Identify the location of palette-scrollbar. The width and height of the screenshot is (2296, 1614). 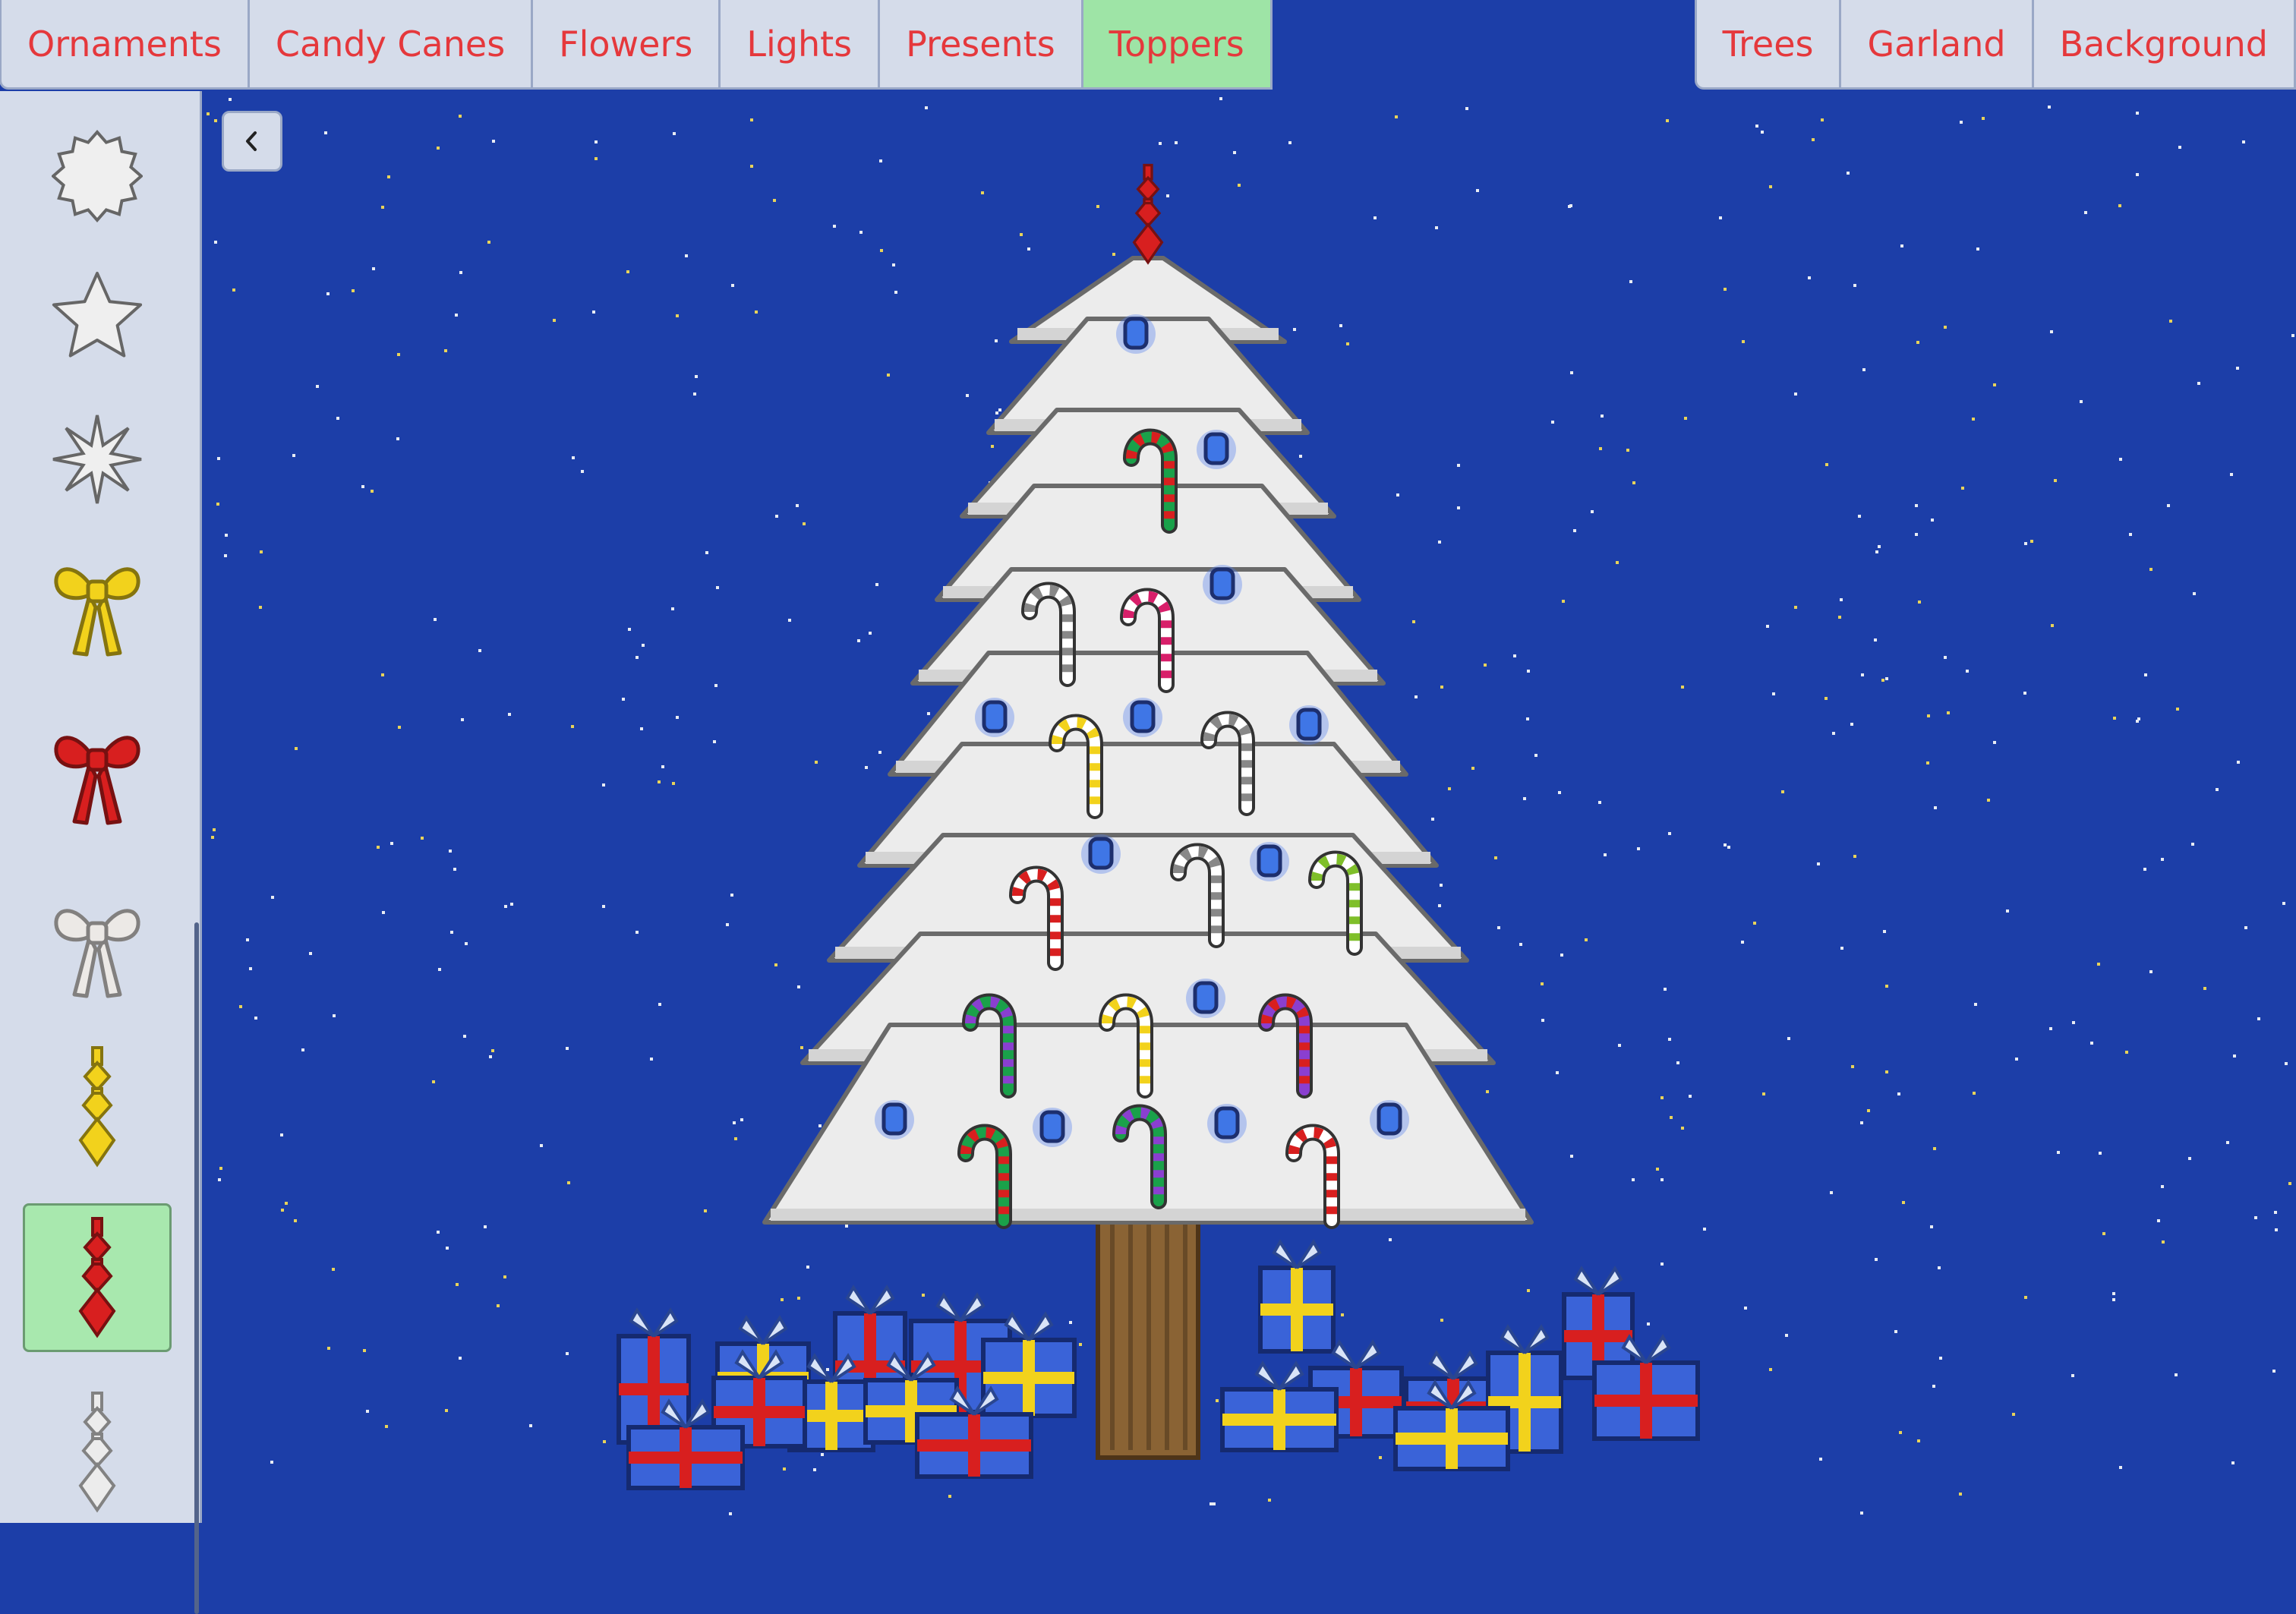
(197, 1268).